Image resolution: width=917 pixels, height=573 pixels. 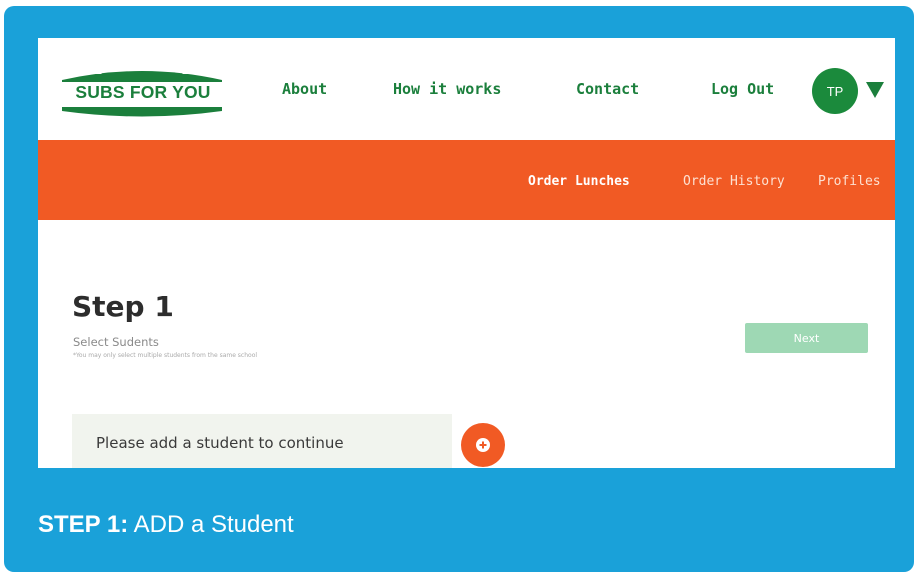 I want to click on user-avatar: TP, so click(x=835, y=91).